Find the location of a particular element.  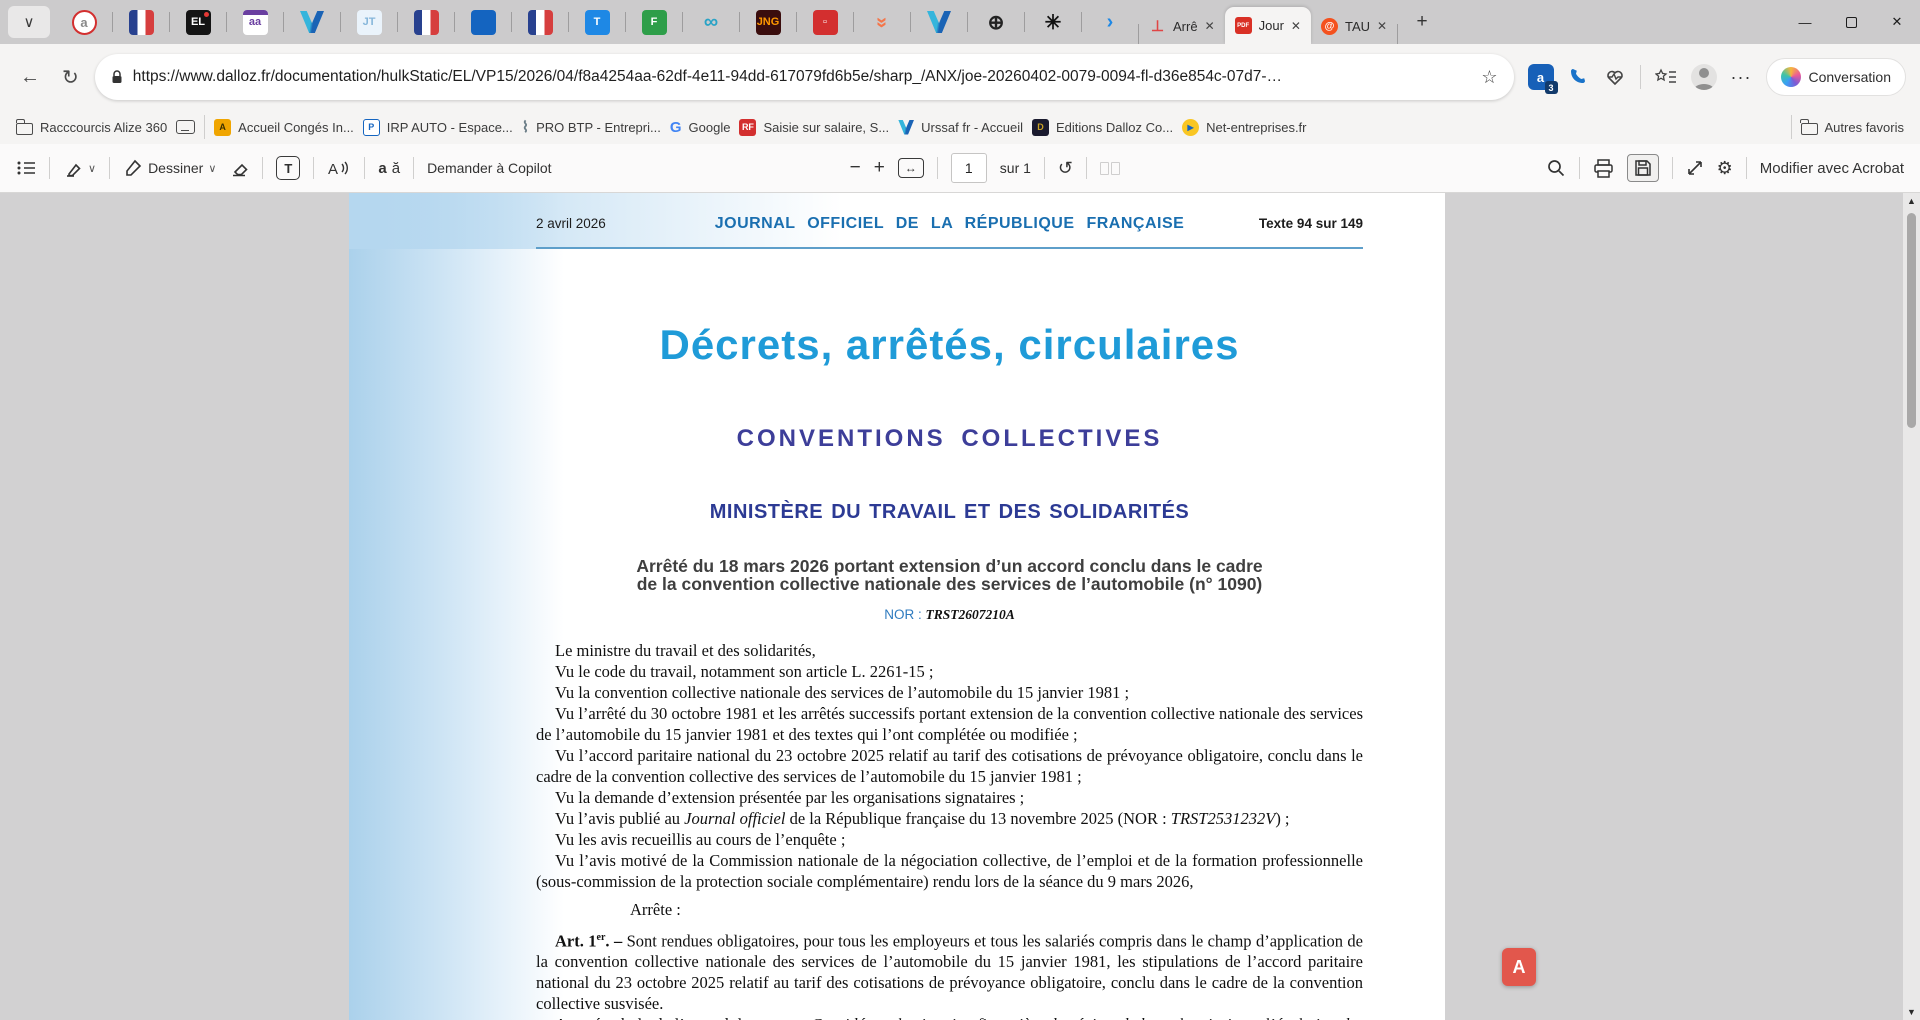

favicon-tab-blue-square is located at coordinates (483, 22).